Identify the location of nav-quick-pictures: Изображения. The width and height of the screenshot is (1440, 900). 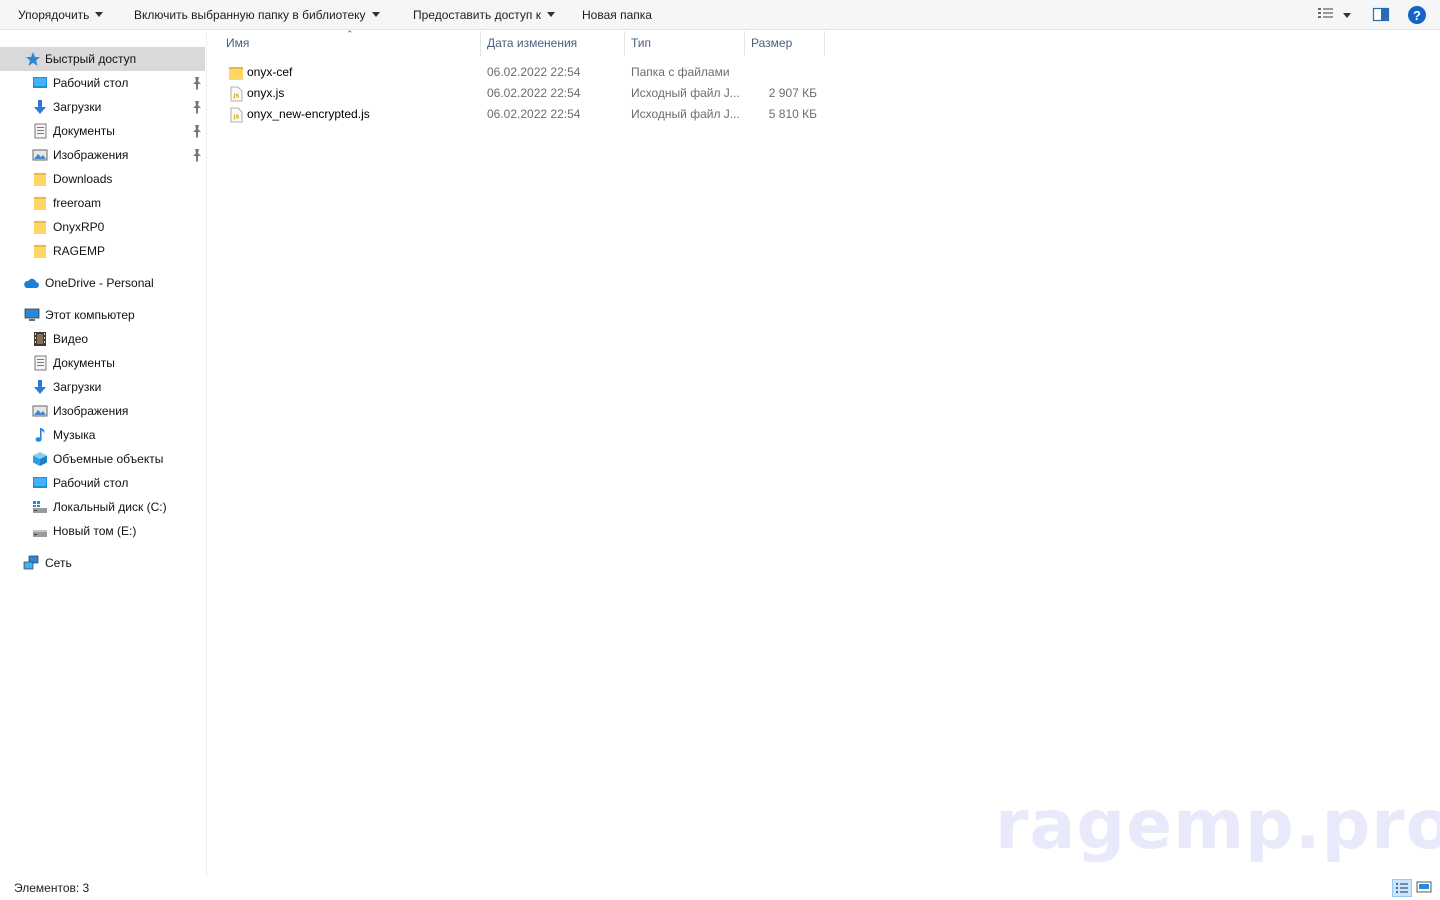
(102, 155).